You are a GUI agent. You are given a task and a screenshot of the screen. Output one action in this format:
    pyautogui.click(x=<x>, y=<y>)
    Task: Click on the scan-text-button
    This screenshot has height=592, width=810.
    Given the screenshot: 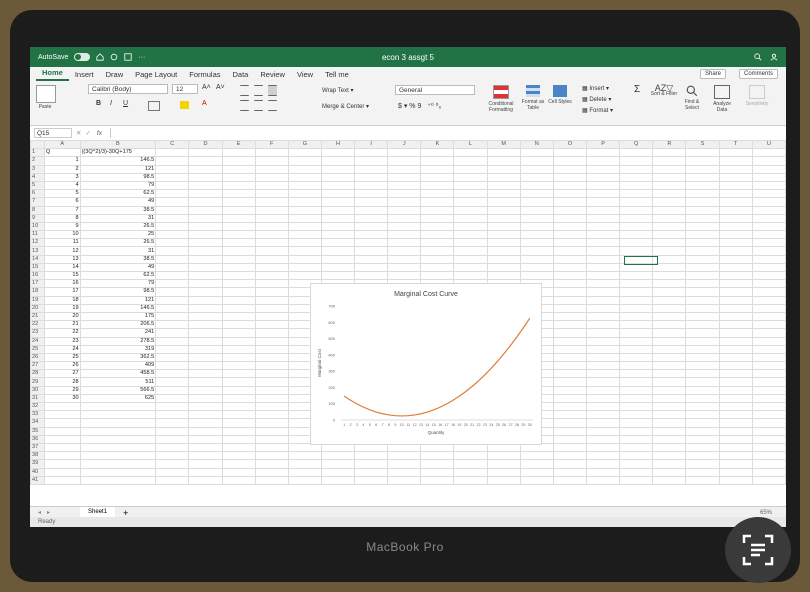 What is the action you would take?
    pyautogui.click(x=758, y=550)
    